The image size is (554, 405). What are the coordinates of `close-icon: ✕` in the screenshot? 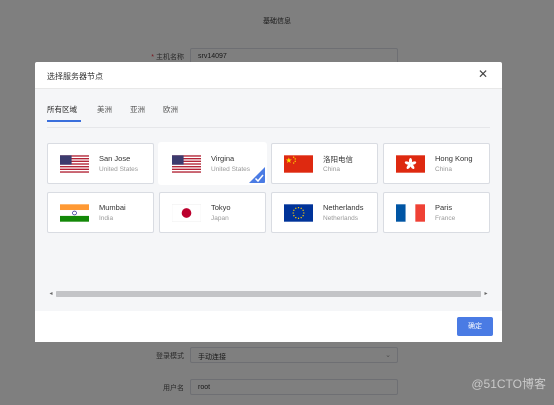 It's located at (483, 74).